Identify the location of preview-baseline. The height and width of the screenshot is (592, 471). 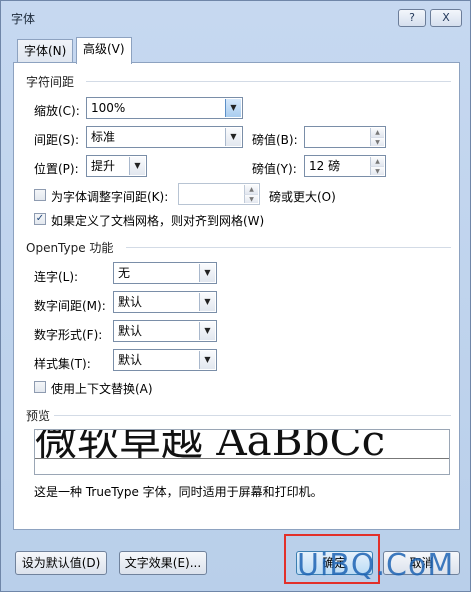
(242, 458).